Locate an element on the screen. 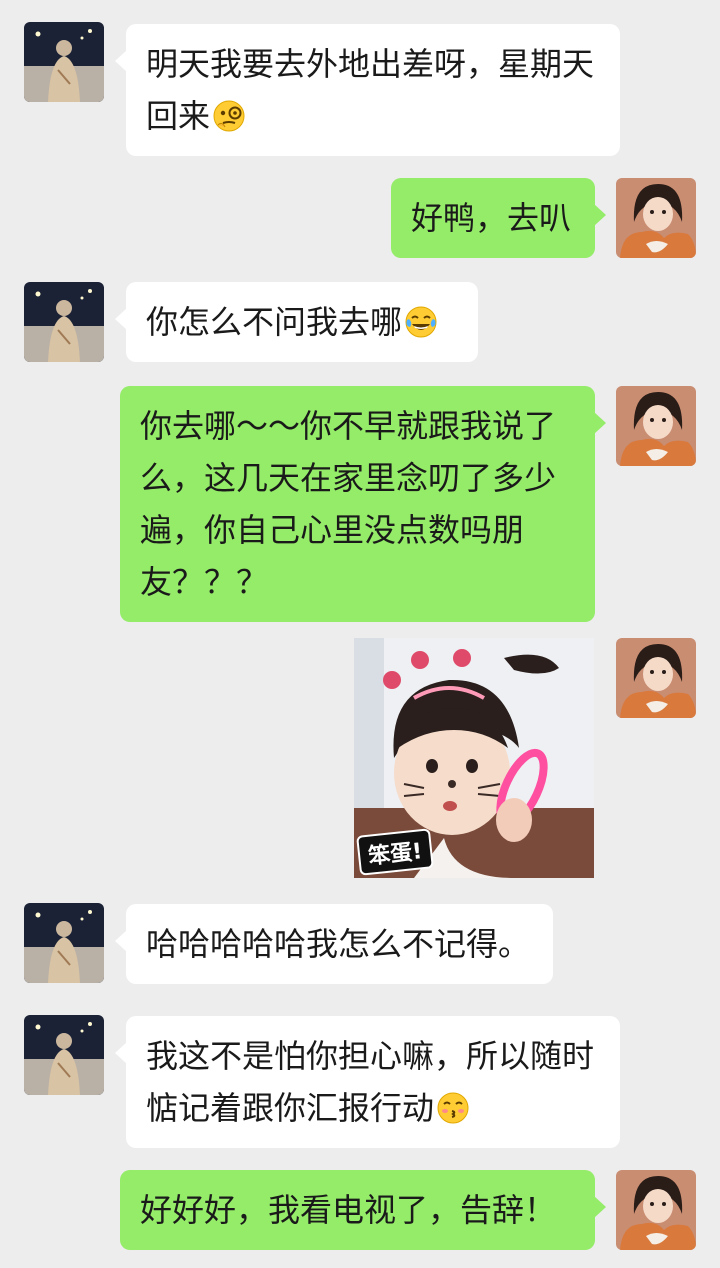 This screenshot has height=1268, width=720. message-bubble-incoming: 我这不是怕你担心嘛，所以随时惦记着跟你汇报行动 is located at coordinates (367, 1082).